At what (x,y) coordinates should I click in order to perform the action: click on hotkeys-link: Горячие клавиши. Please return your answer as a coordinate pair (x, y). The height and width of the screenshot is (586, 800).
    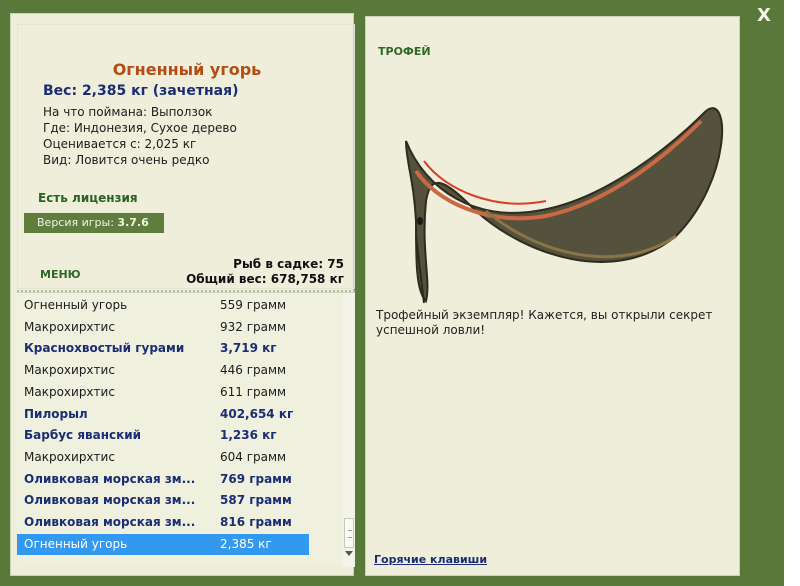
    Looking at the image, I should click on (430, 559).